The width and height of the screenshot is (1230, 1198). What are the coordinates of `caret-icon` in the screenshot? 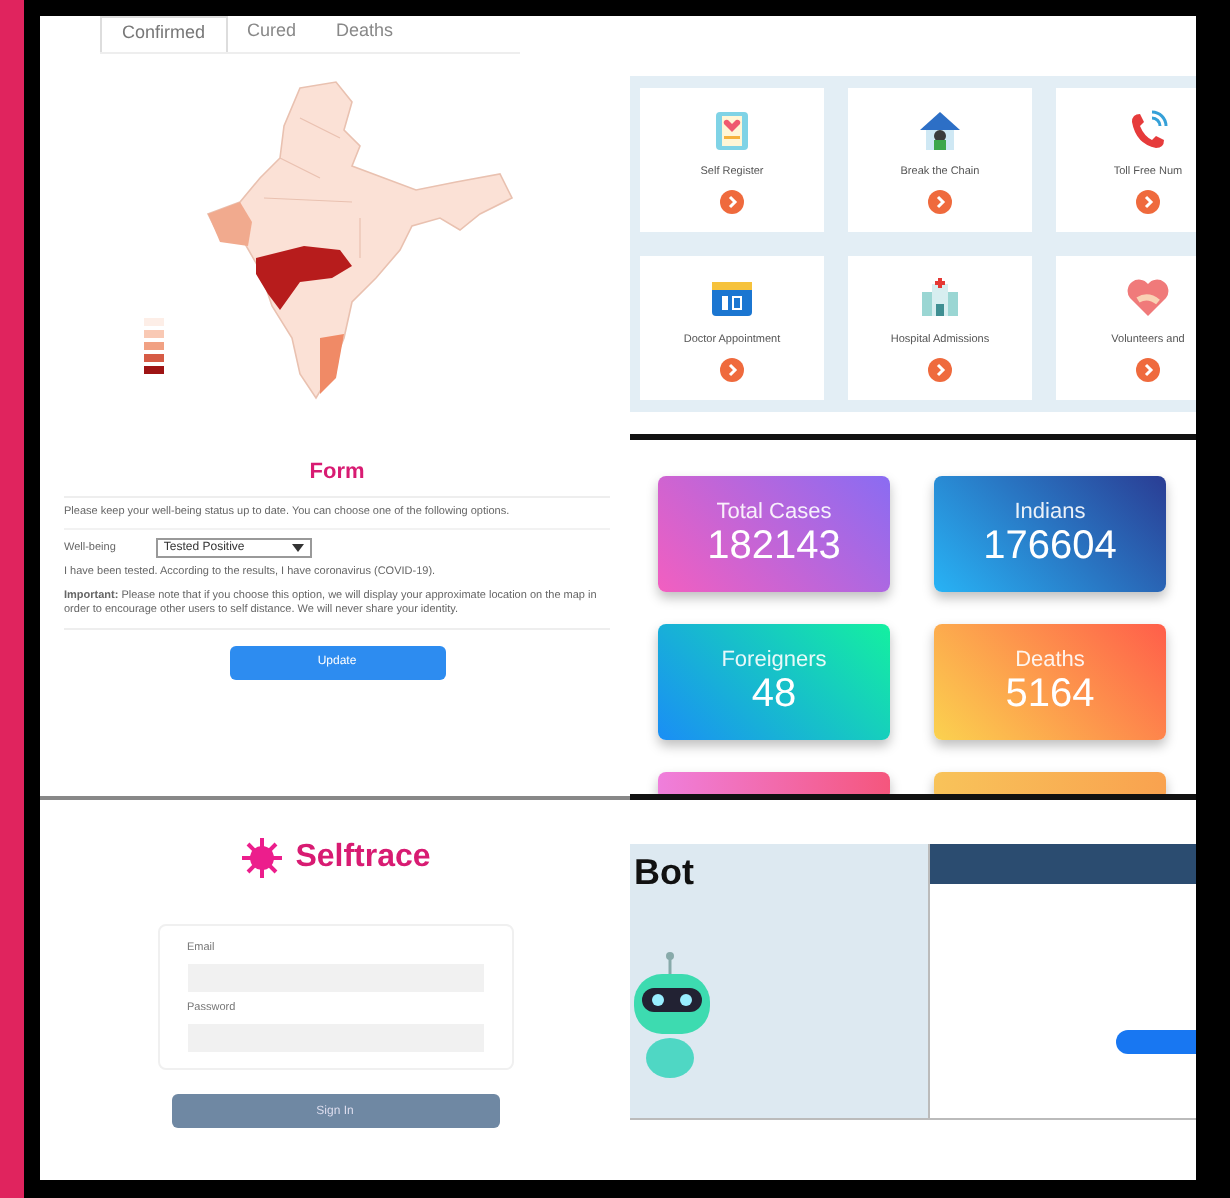 It's located at (297, 548).